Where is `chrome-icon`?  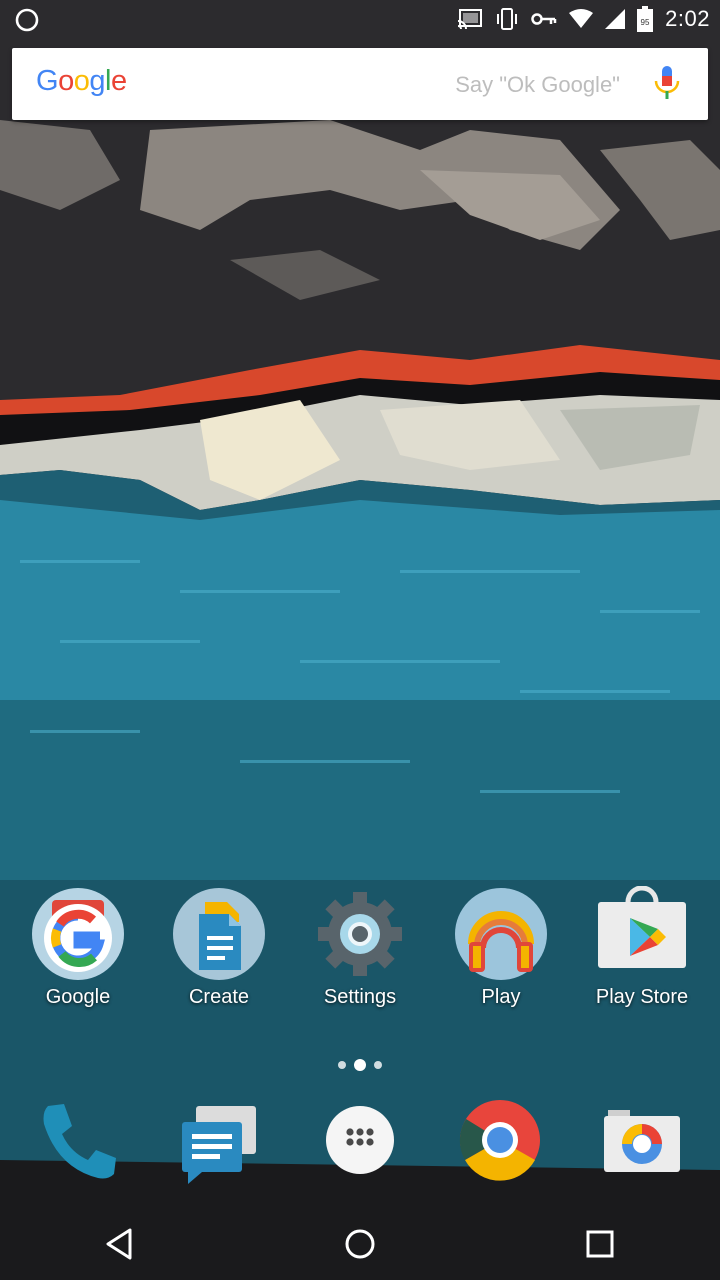 chrome-icon is located at coordinates (500, 1140).